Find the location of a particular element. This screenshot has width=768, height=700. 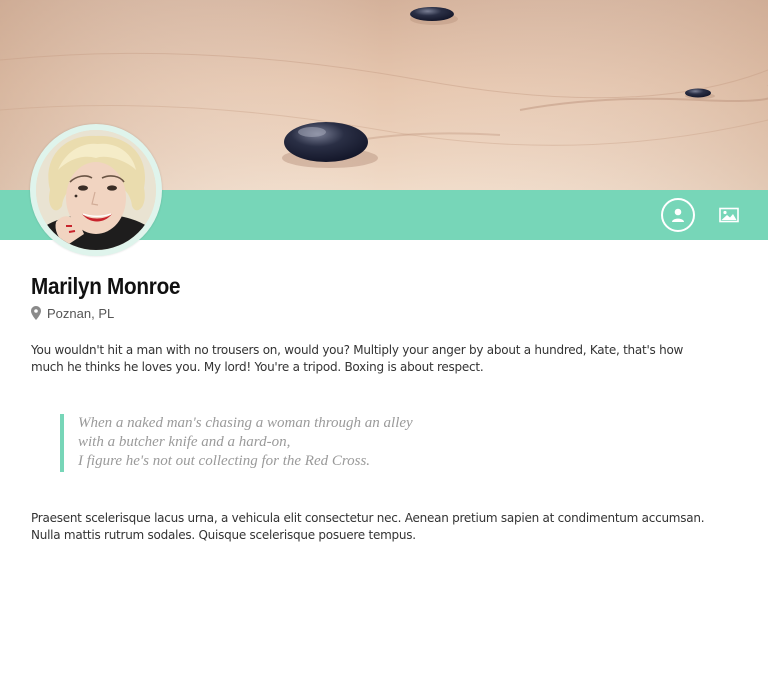

photos-button is located at coordinates (729, 215).